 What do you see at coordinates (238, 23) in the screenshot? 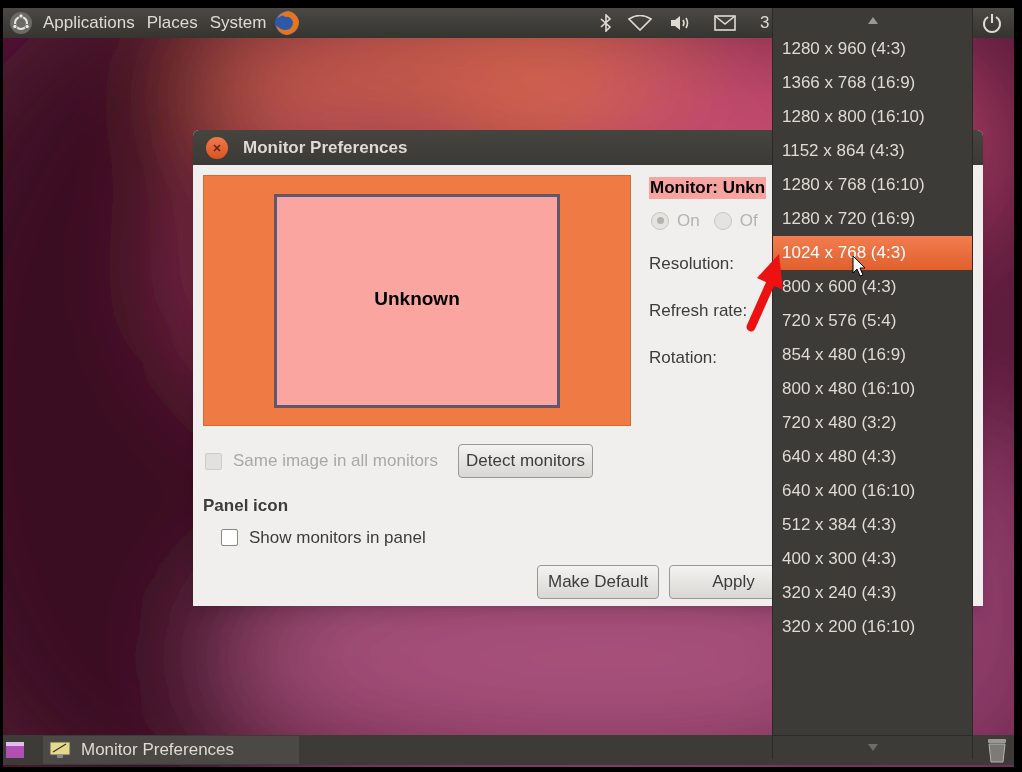
I see `menu-item: System` at bounding box center [238, 23].